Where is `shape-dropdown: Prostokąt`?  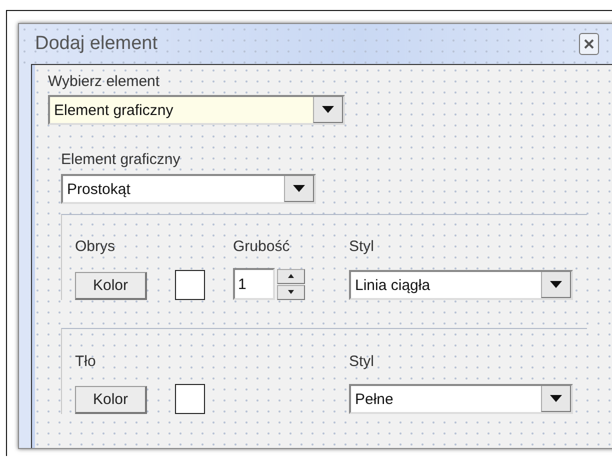
shape-dropdown: Prostokąt is located at coordinates (188, 189).